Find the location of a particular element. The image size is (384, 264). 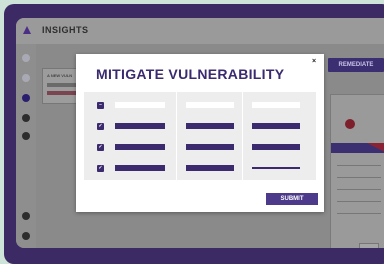

vuln-card-caption: A NEW VULN is located at coordinates (60, 75).